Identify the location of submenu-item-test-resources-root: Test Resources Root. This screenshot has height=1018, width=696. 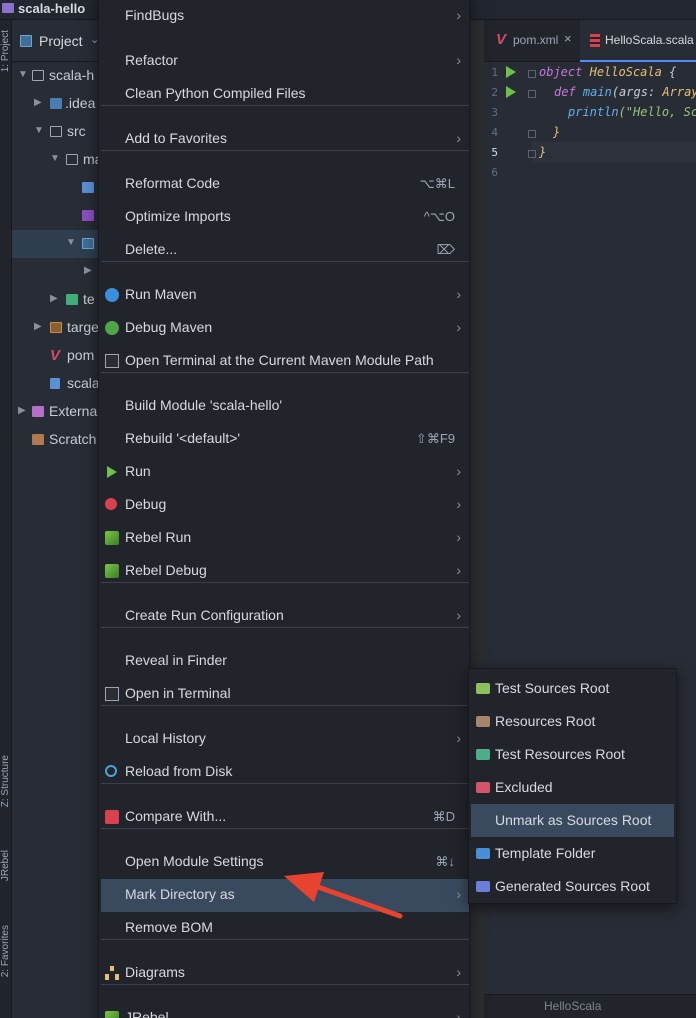
(572, 754).